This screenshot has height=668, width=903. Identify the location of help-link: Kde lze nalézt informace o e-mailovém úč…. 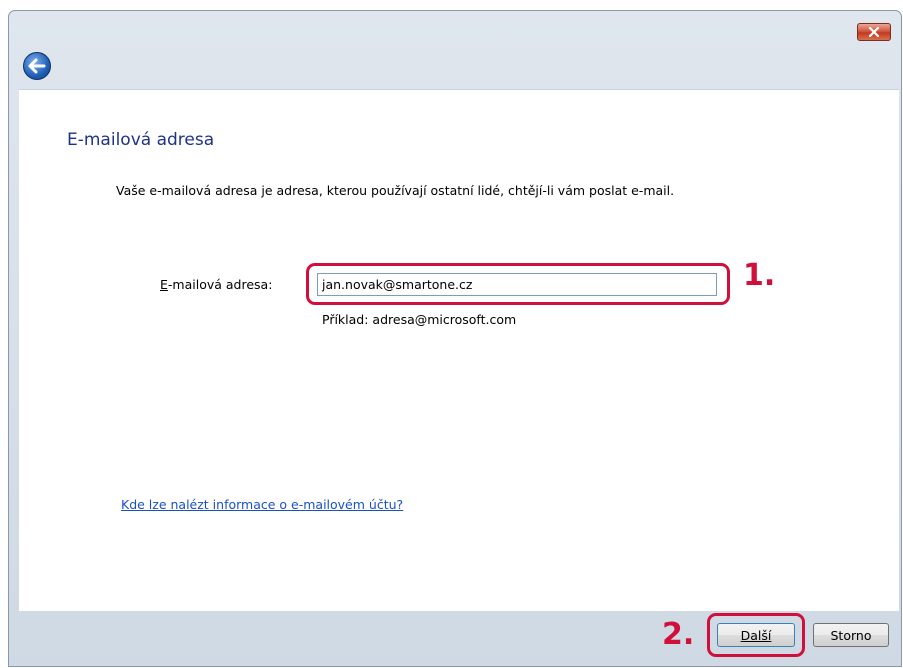
(262, 504).